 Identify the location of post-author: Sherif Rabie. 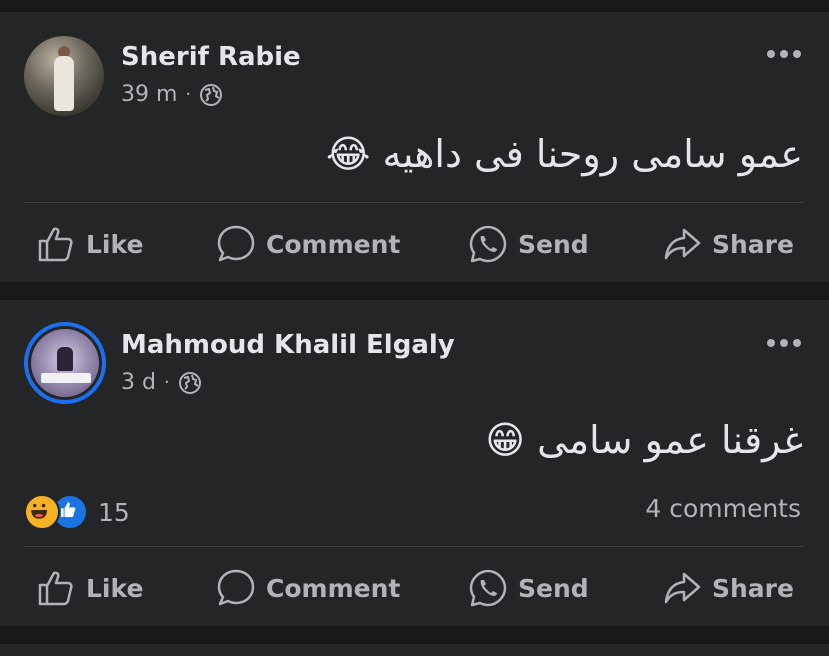
(211, 57).